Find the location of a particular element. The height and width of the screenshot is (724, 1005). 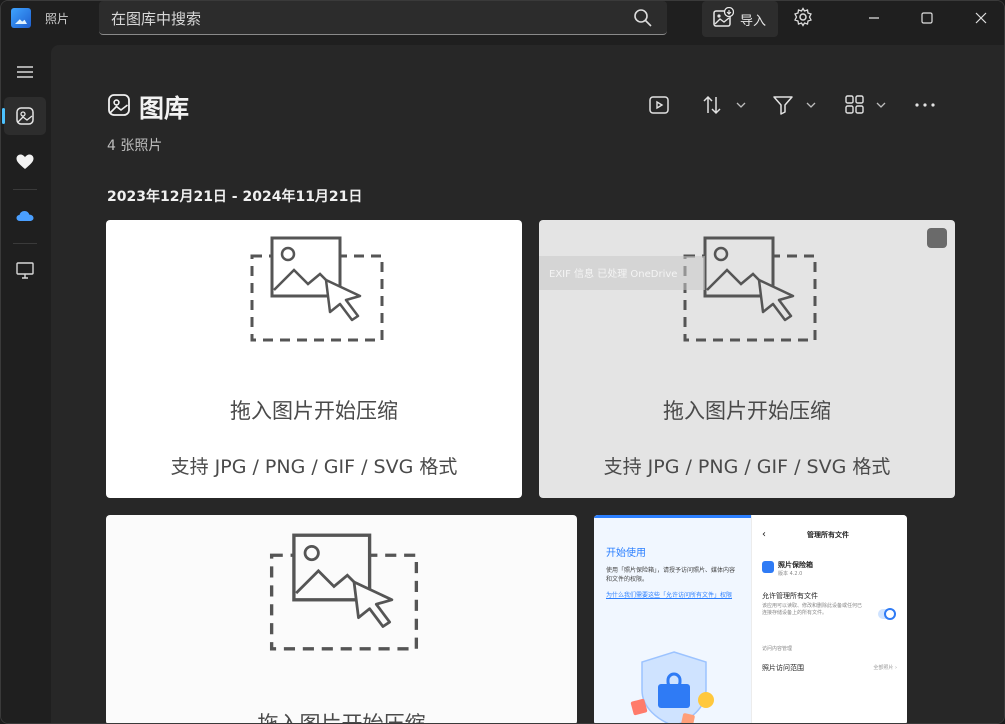

sidebar is located at coordinates (26, 384).